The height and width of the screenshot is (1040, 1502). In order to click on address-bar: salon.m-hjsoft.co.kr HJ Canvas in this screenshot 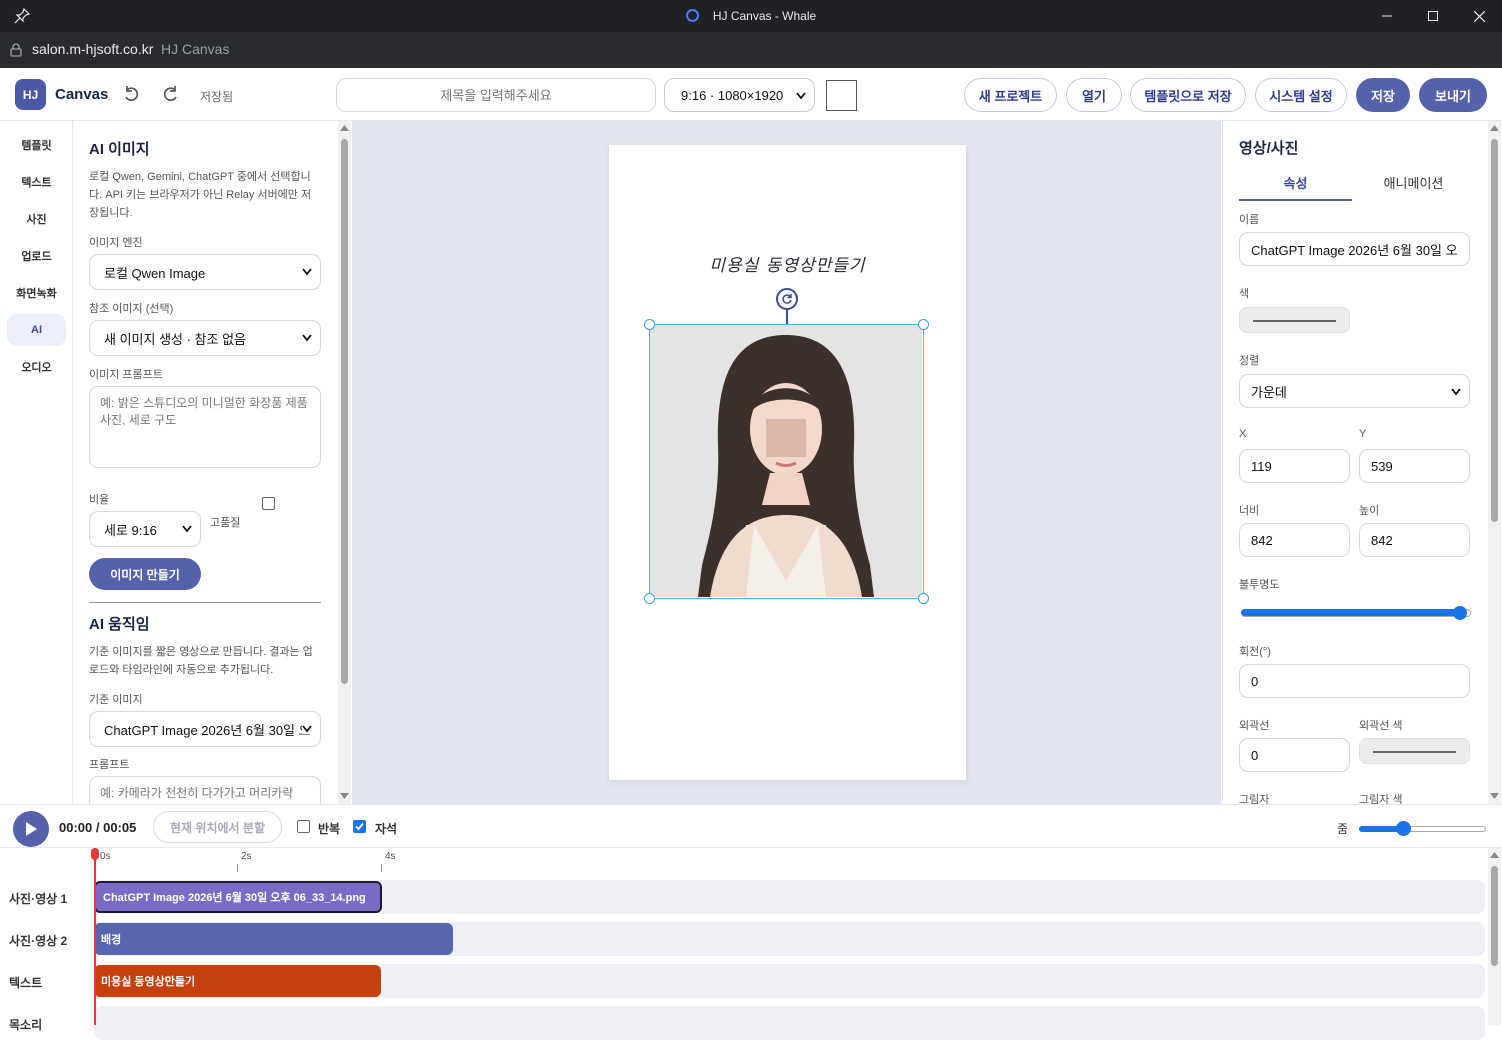, I will do `click(751, 50)`.